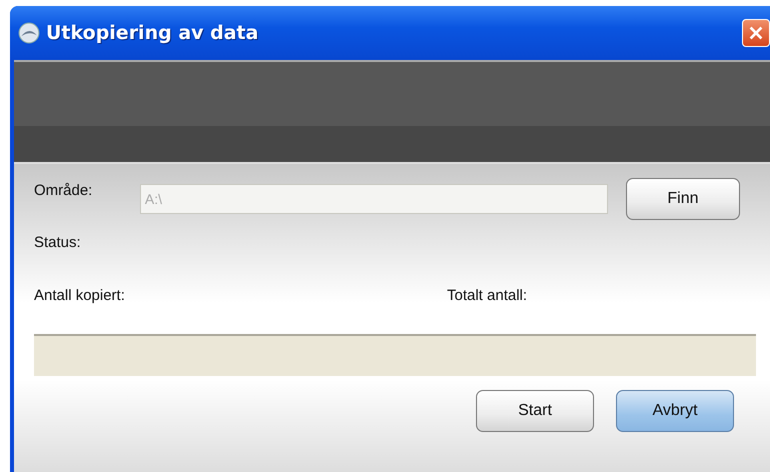  I want to click on close-button, so click(756, 33).